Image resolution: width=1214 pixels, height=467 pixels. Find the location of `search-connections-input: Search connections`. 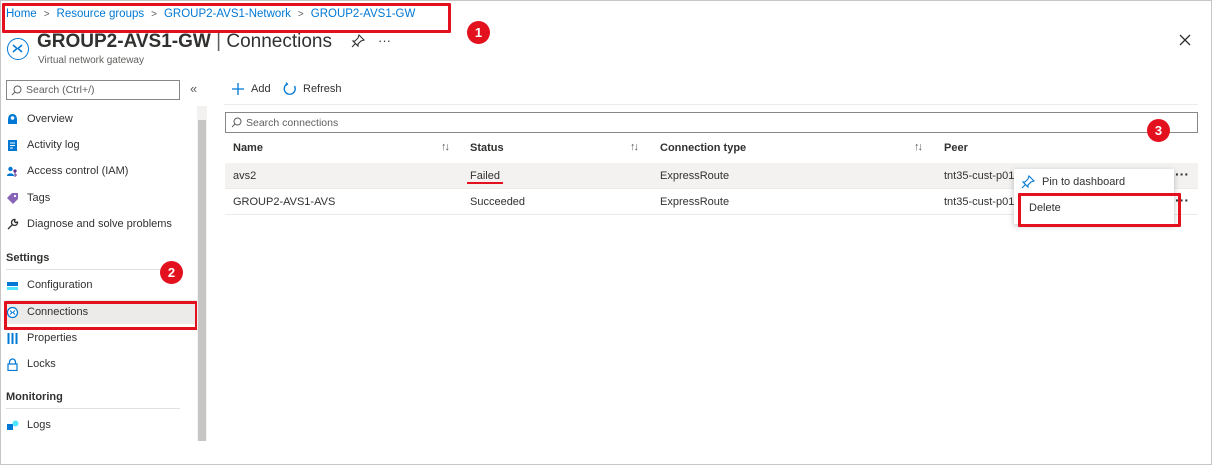

search-connections-input: Search connections is located at coordinates (711, 122).